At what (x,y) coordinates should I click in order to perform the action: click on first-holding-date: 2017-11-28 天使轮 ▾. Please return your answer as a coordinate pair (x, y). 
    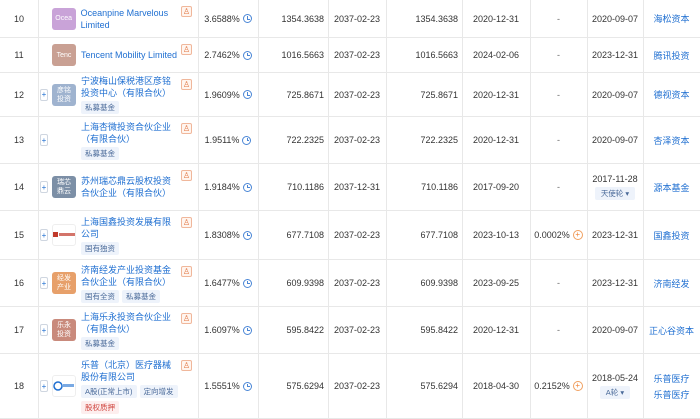
    Looking at the image, I should click on (615, 187).